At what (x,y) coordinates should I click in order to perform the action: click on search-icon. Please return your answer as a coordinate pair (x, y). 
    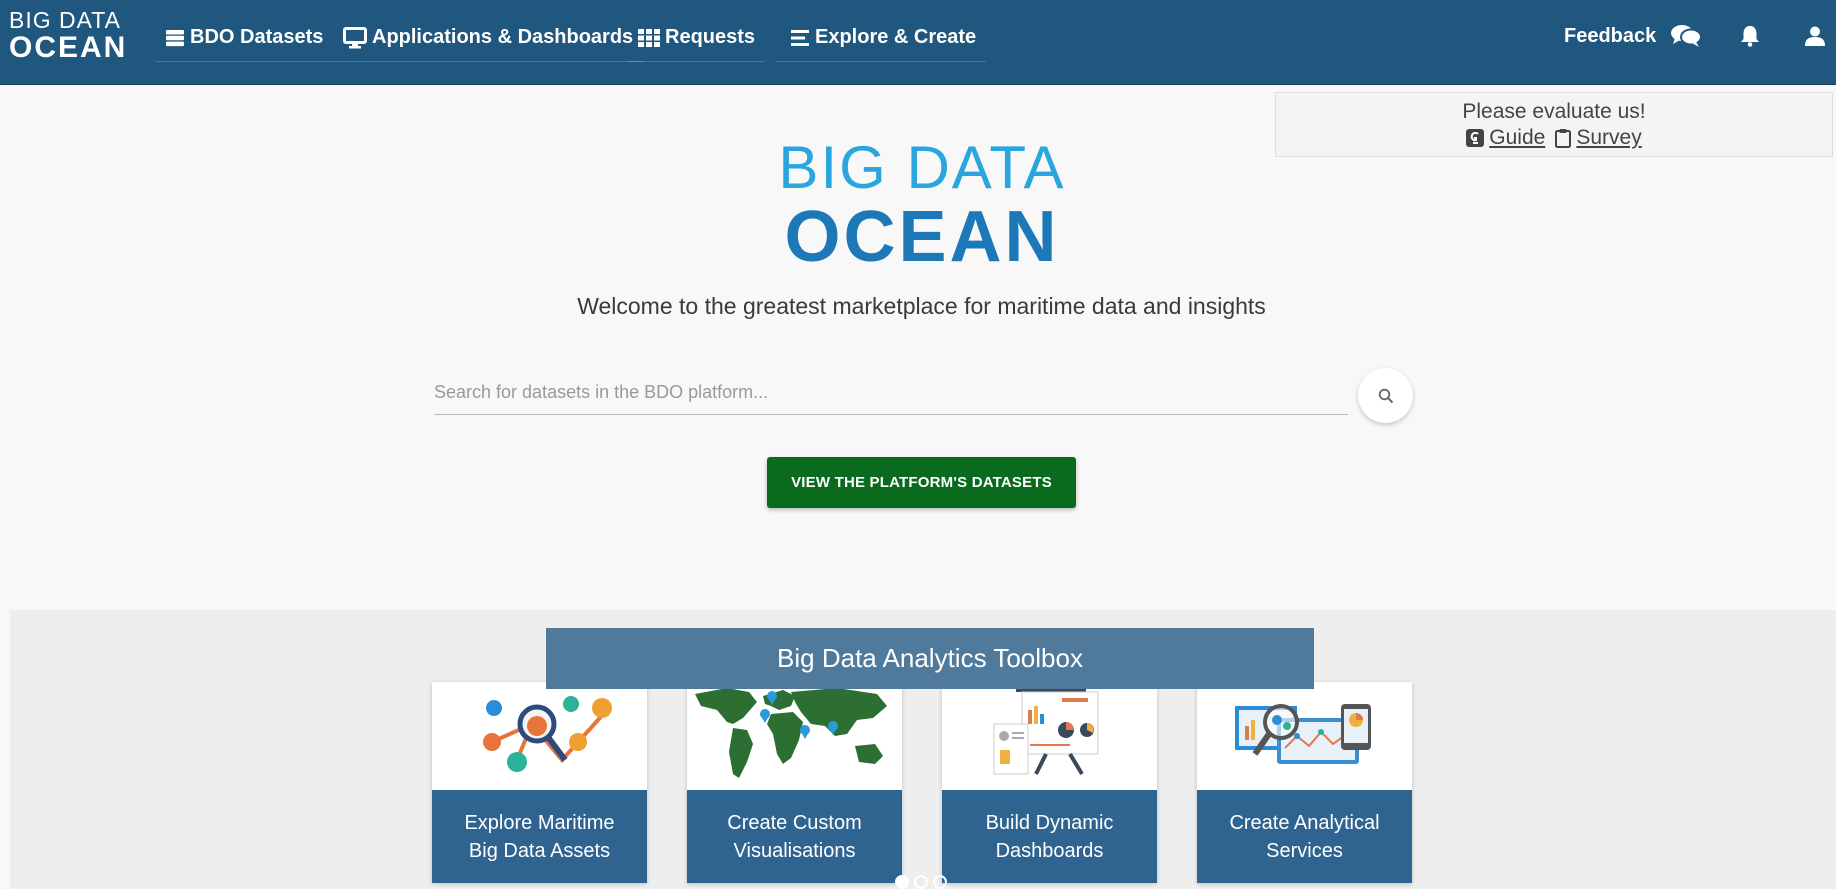
    Looking at the image, I should click on (1385, 395).